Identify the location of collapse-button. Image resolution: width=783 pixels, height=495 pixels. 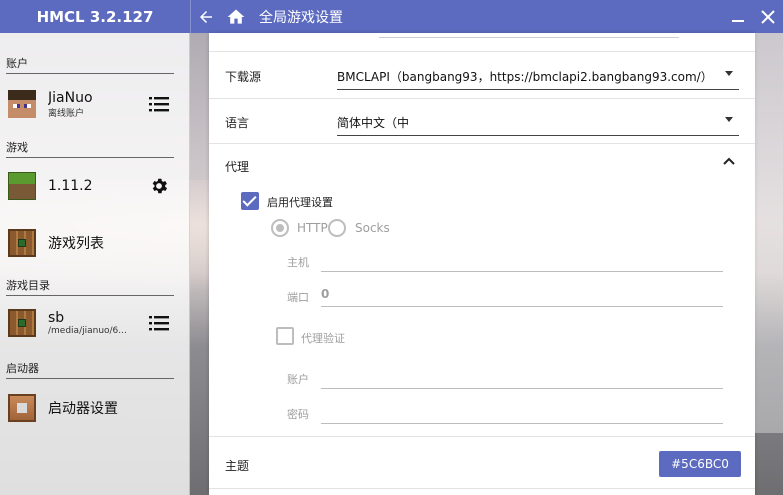
(729, 162).